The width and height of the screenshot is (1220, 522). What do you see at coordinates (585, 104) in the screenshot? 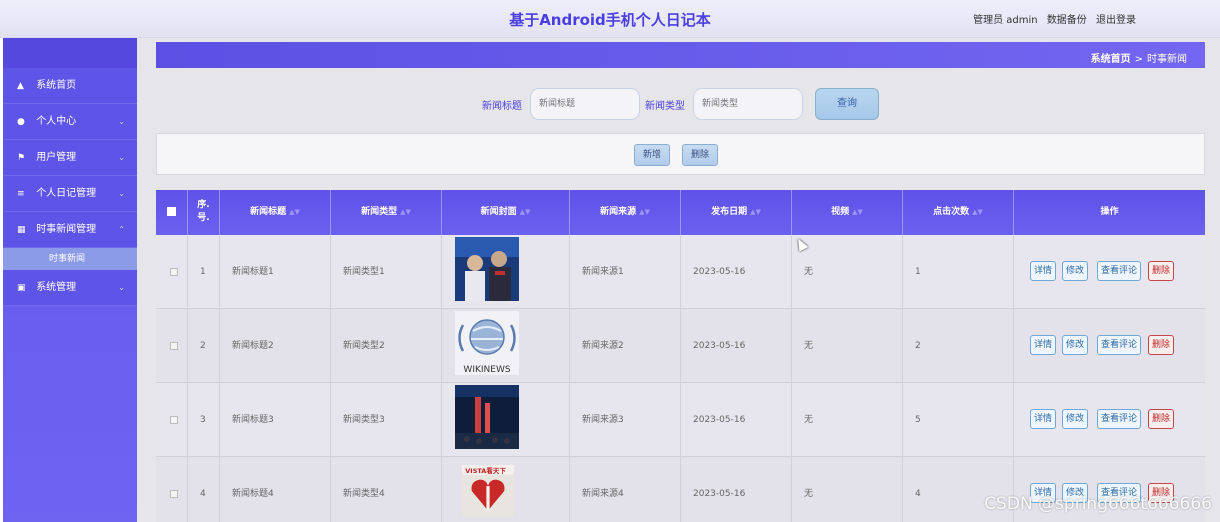
I see `title-search-input` at bounding box center [585, 104].